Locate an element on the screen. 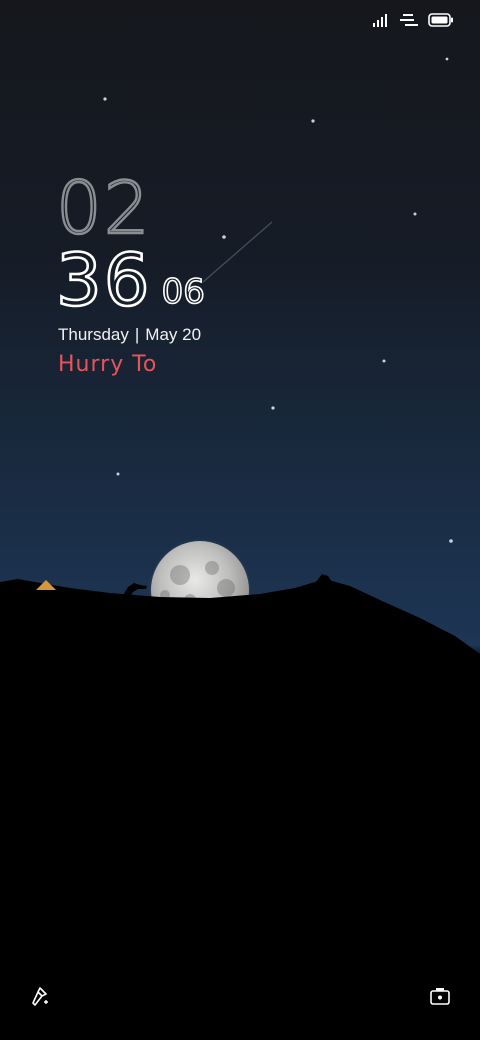 Image resolution: width=480 pixels, height=1040 pixels. clock-second: 06 is located at coordinates (183, 292).